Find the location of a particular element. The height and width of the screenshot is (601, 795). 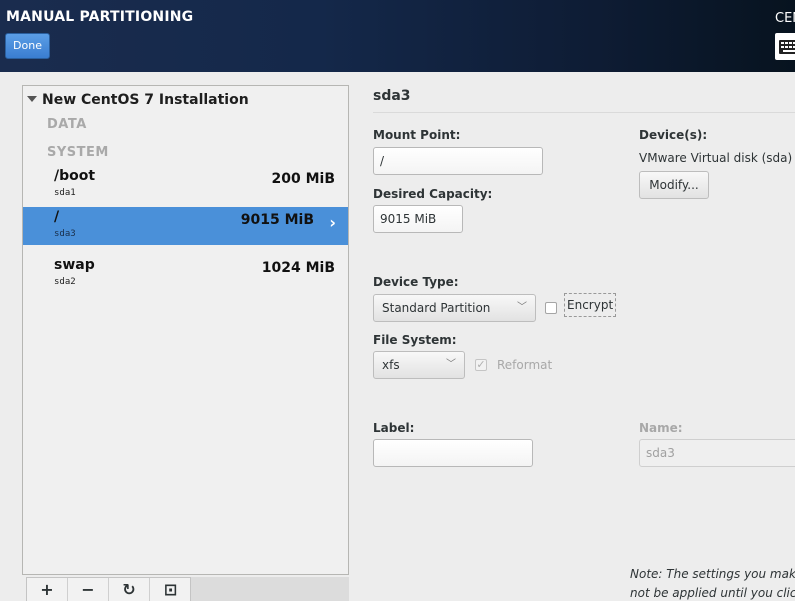

available-space-area is located at coordinates (270, 589).